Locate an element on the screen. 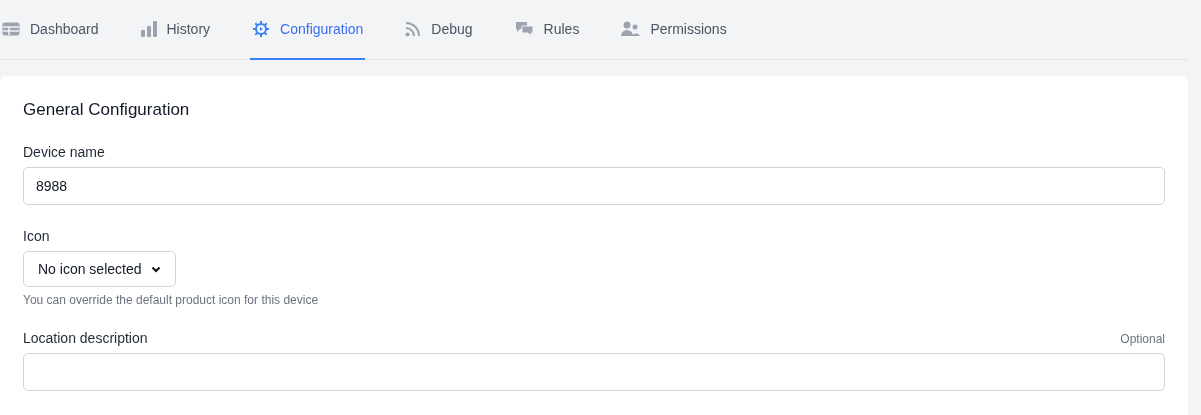 Image resolution: width=1201 pixels, height=415 pixels. help-text: You can override the default product icon for this device is located at coordinates (171, 300).